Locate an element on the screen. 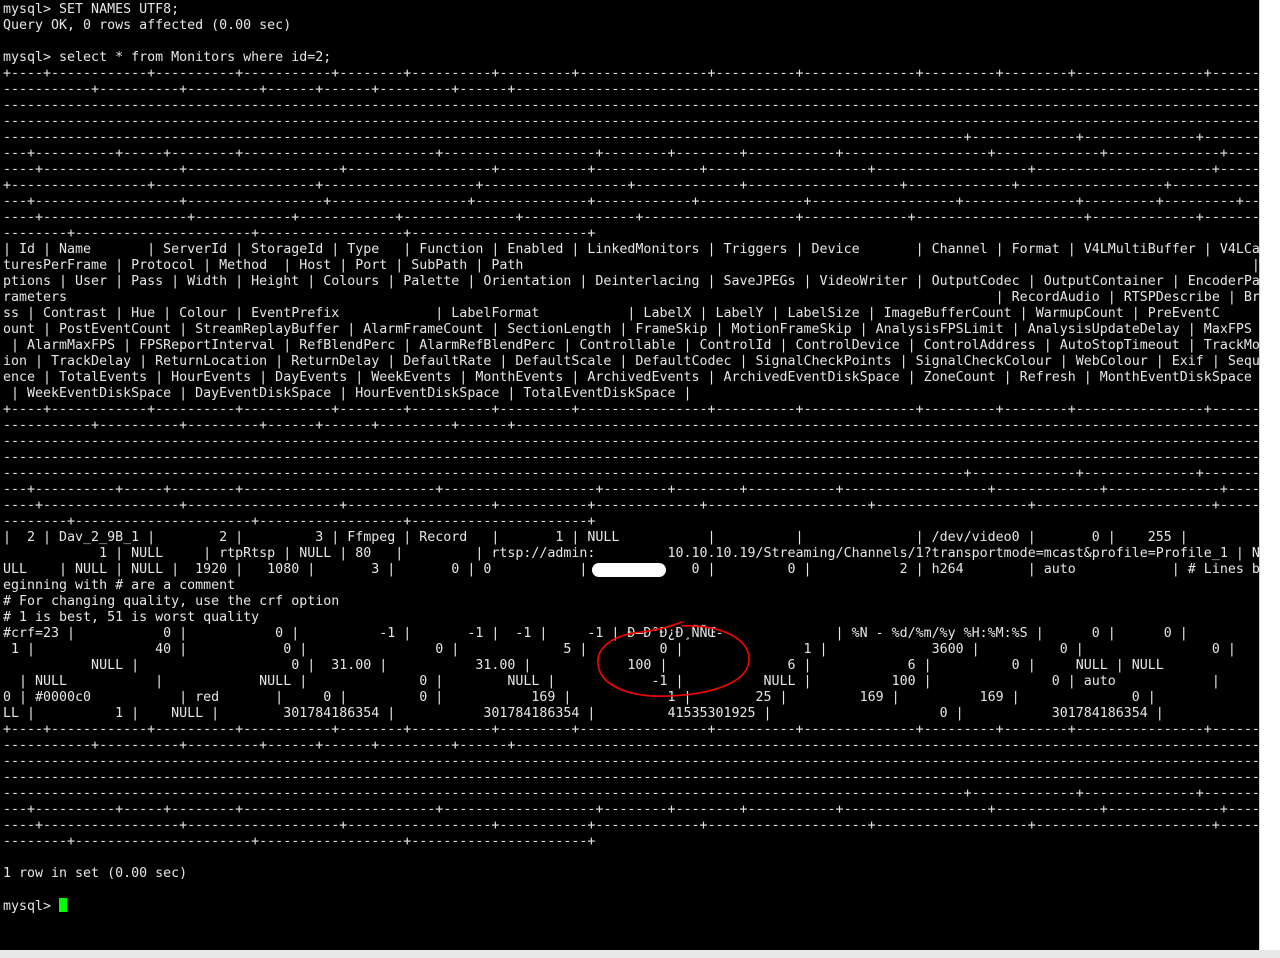 The image size is (1280, 958). terminal-line: Query OK, 0 rows affected (0.00 sec) is located at coordinates (147, 25).